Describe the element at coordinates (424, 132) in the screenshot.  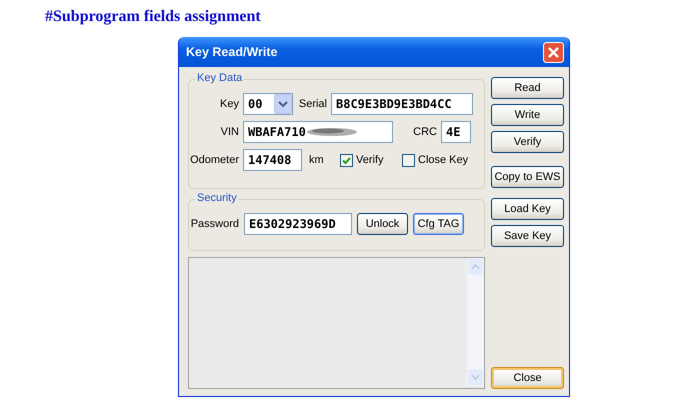
I see `crc-label: CRC` at that location.